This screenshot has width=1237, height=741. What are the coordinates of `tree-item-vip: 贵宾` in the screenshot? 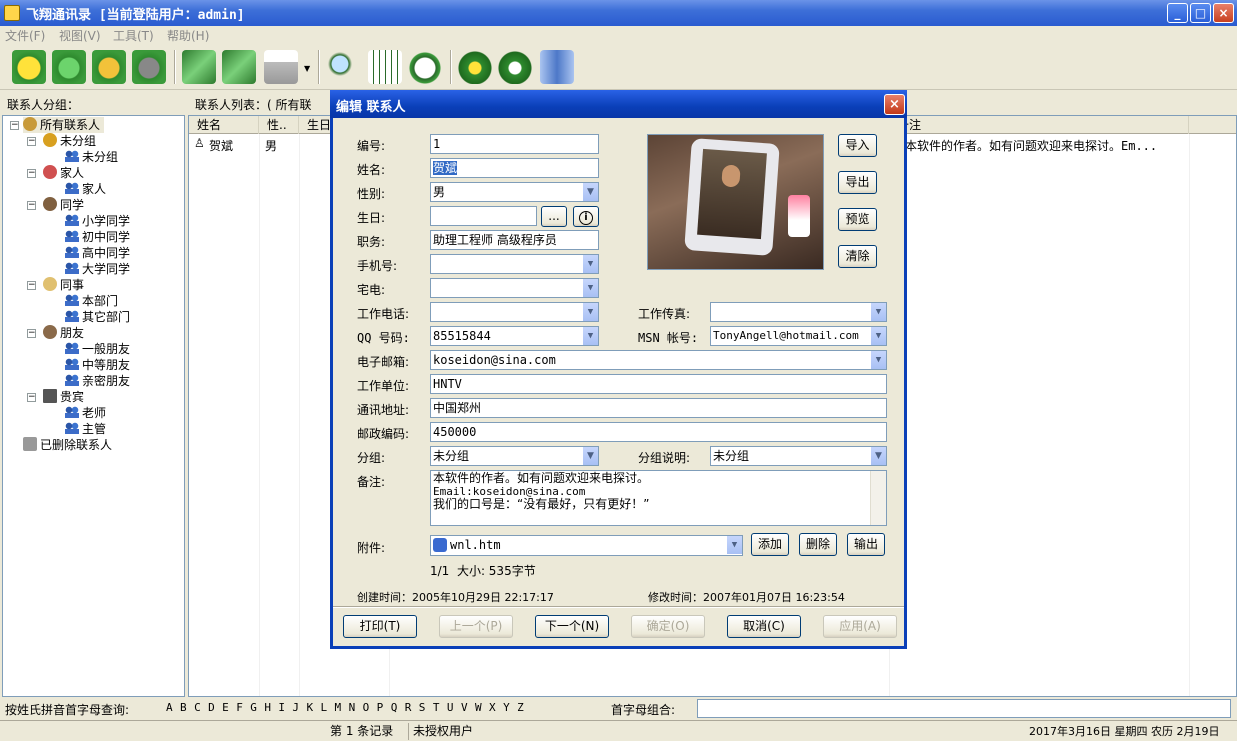 It's located at (63, 397).